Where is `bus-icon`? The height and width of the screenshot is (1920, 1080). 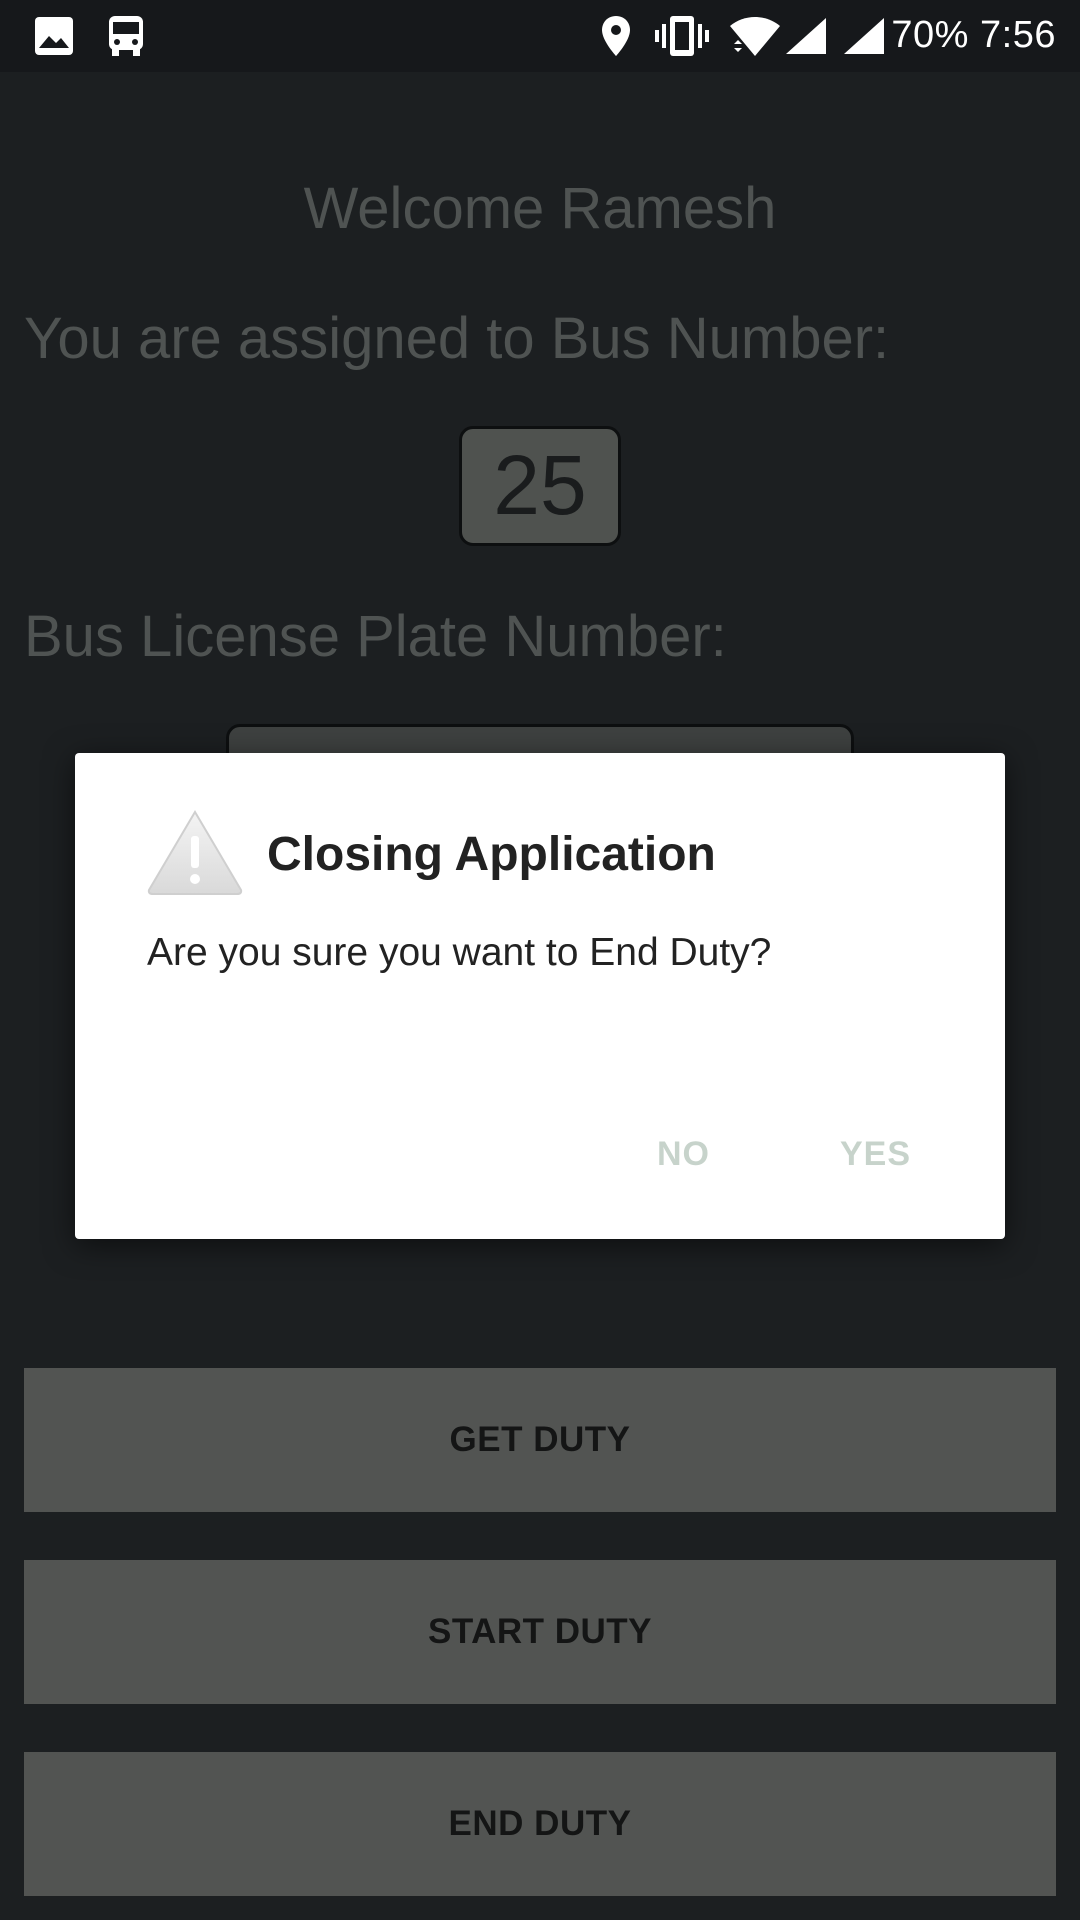
bus-icon is located at coordinates (126, 36).